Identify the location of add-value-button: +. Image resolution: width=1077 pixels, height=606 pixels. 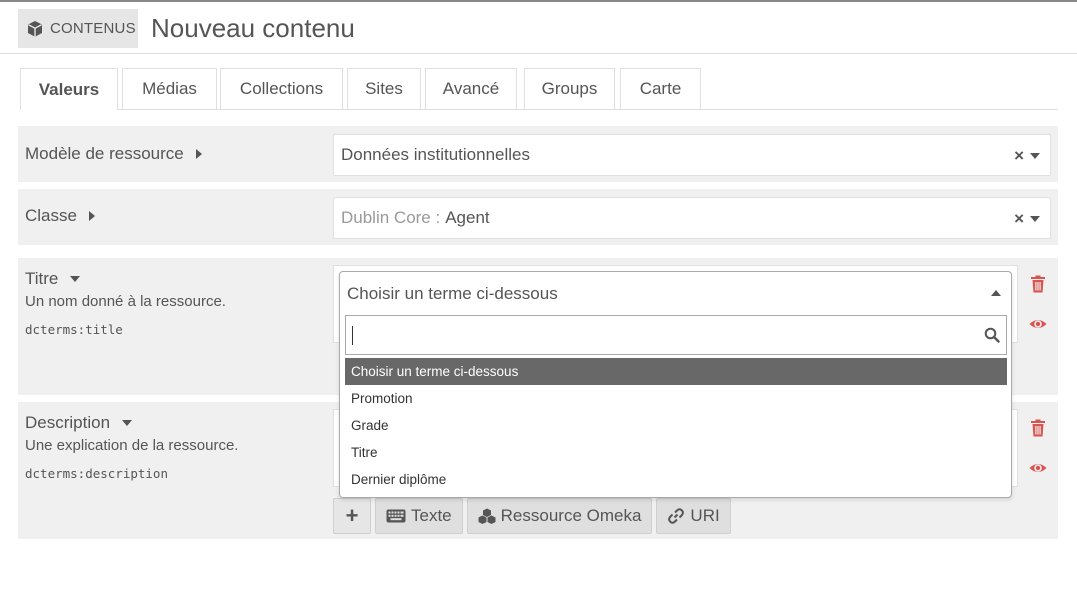
(352, 516).